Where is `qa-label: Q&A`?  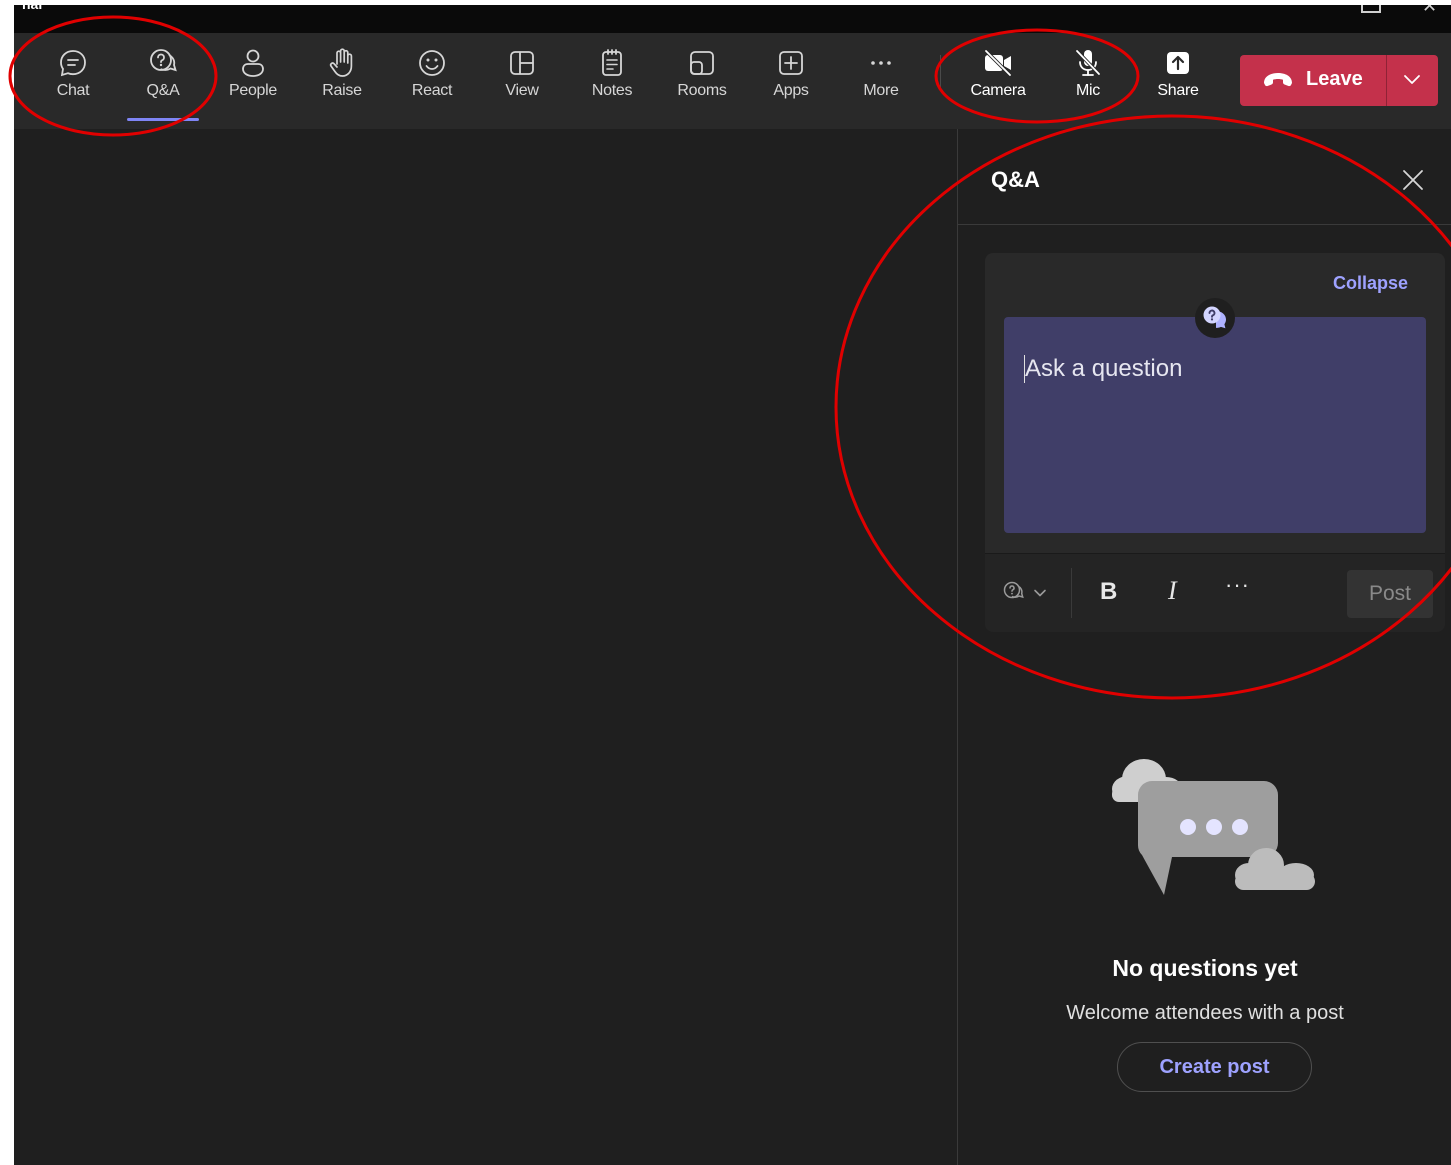 qa-label: Q&A is located at coordinates (163, 90).